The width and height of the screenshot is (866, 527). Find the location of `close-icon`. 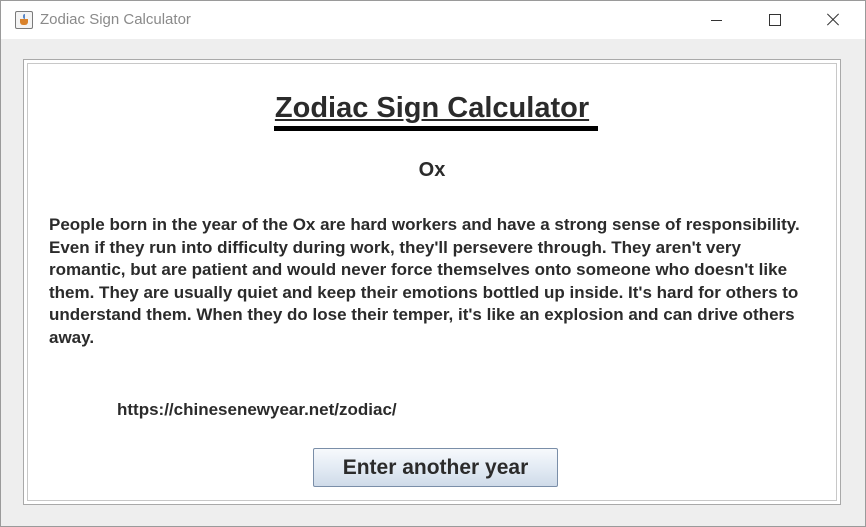

close-icon is located at coordinates (832, 19).